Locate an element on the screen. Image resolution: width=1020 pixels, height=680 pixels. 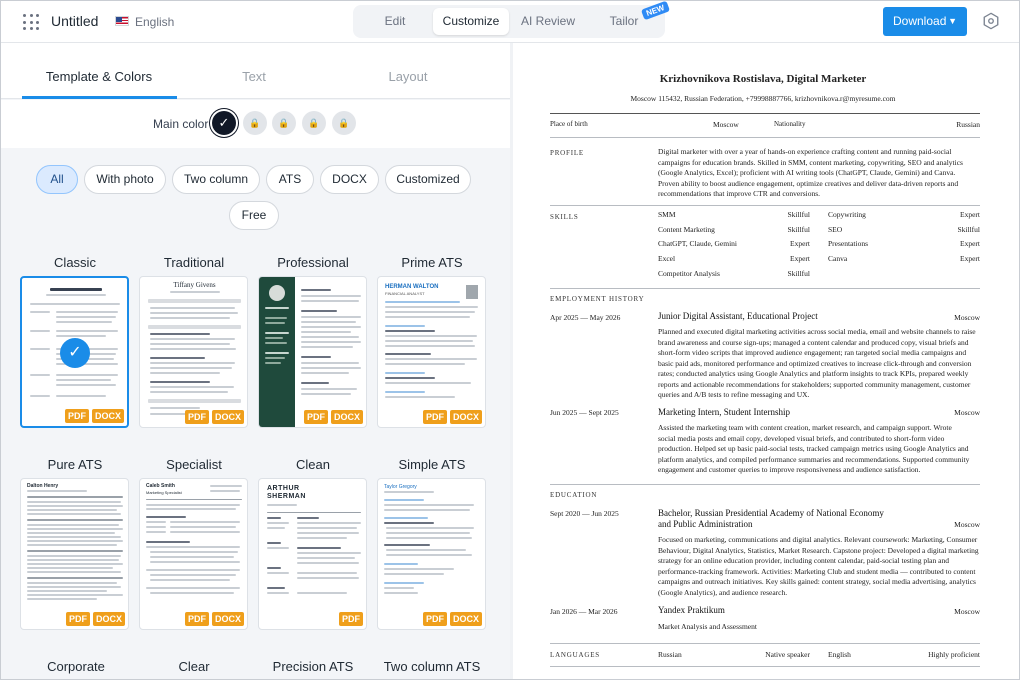
apps-grid-icon is located at coordinates (31, 22).